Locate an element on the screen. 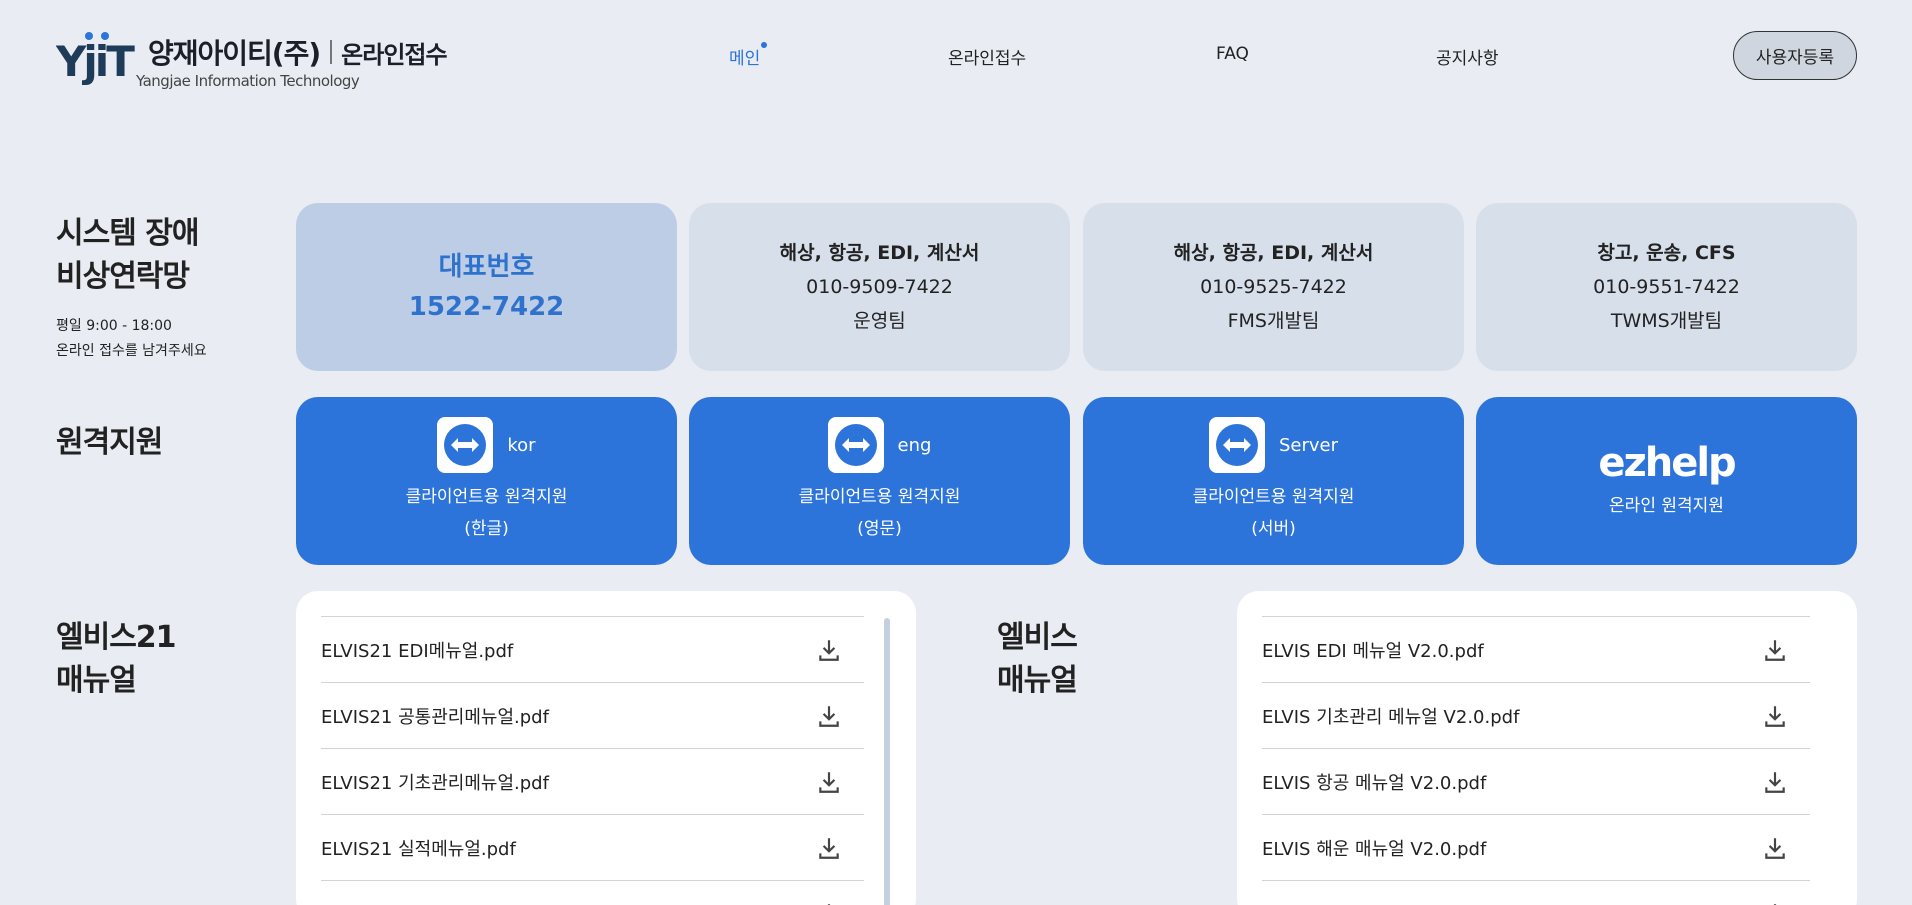  online-note: 온라인 접수를 남겨주세요 is located at coordinates (131, 351).